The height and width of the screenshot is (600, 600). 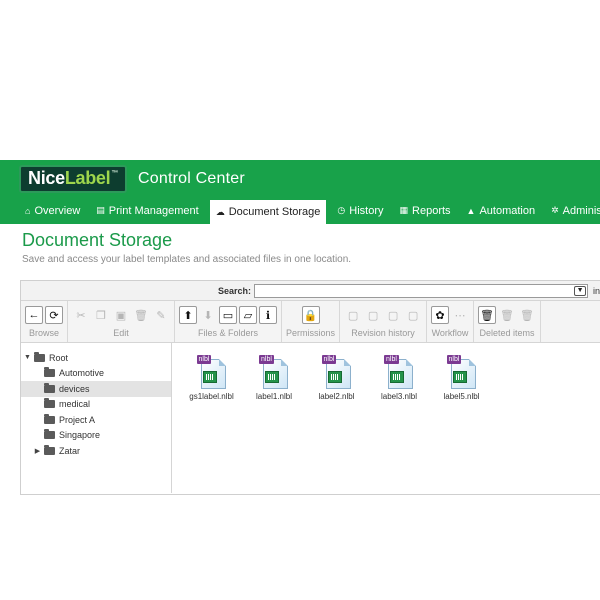 I want to click on toolbar-button-row: 🗑 🗑 🗑, so click(x=507, y=315).